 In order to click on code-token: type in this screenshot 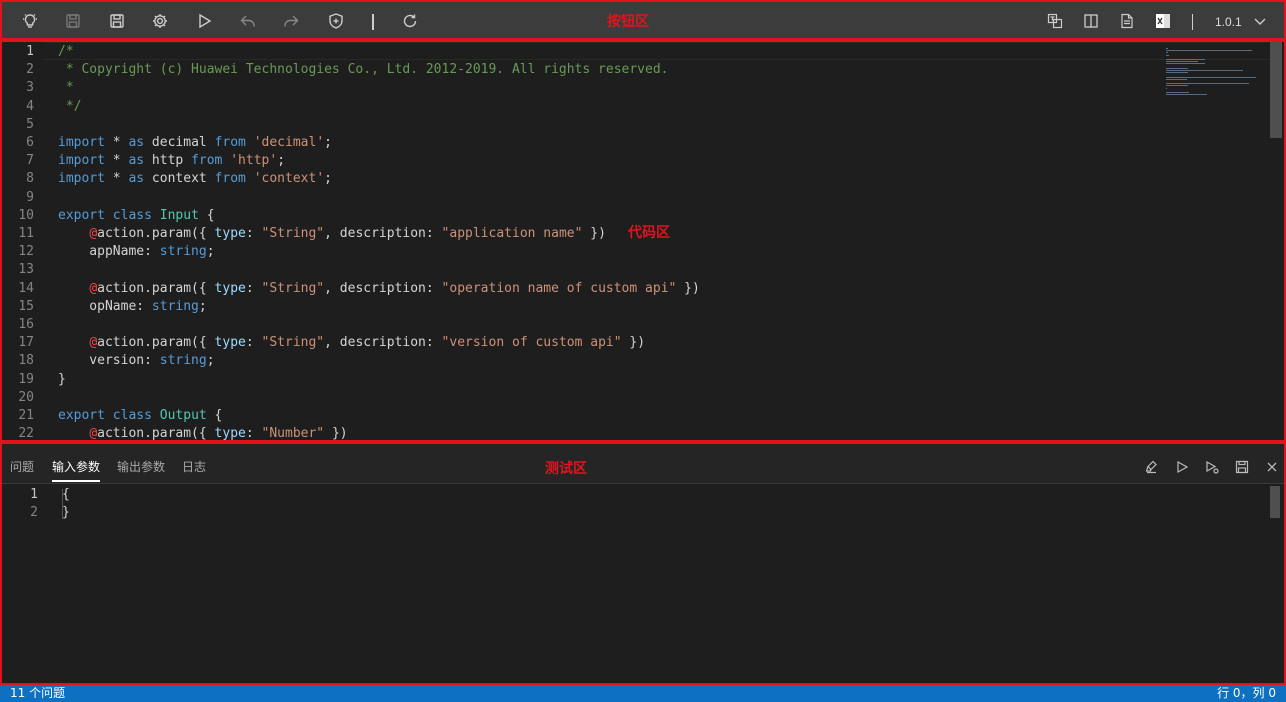, I will do `click(230, 288)`.